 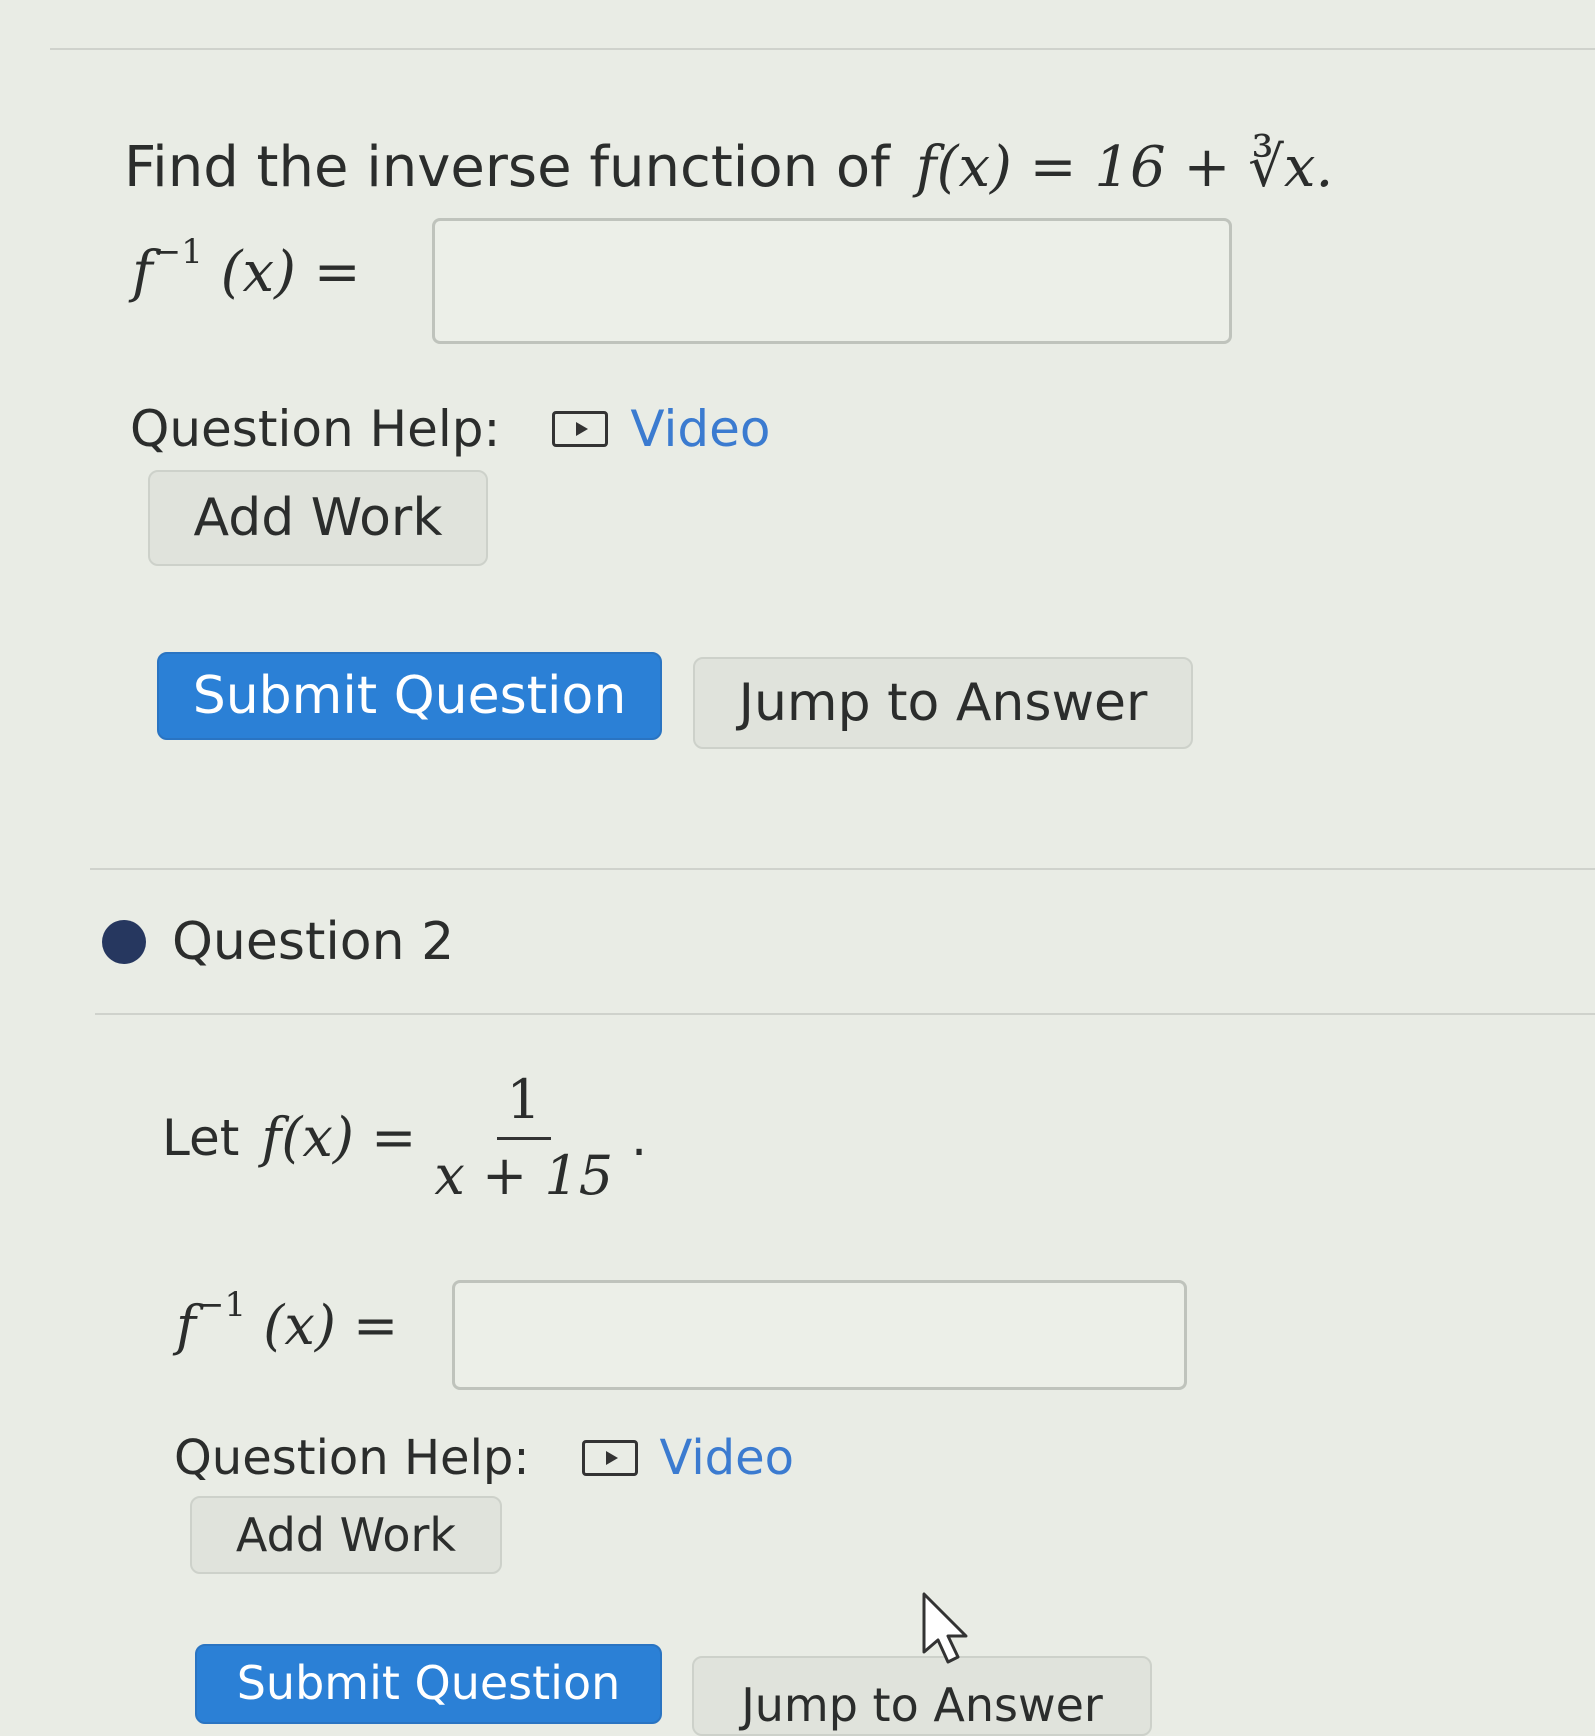 What do you see at coordinates (639, 1137) in the screenshot?
I see `question-2-trailing: .` at bounding box center [639, 1137].